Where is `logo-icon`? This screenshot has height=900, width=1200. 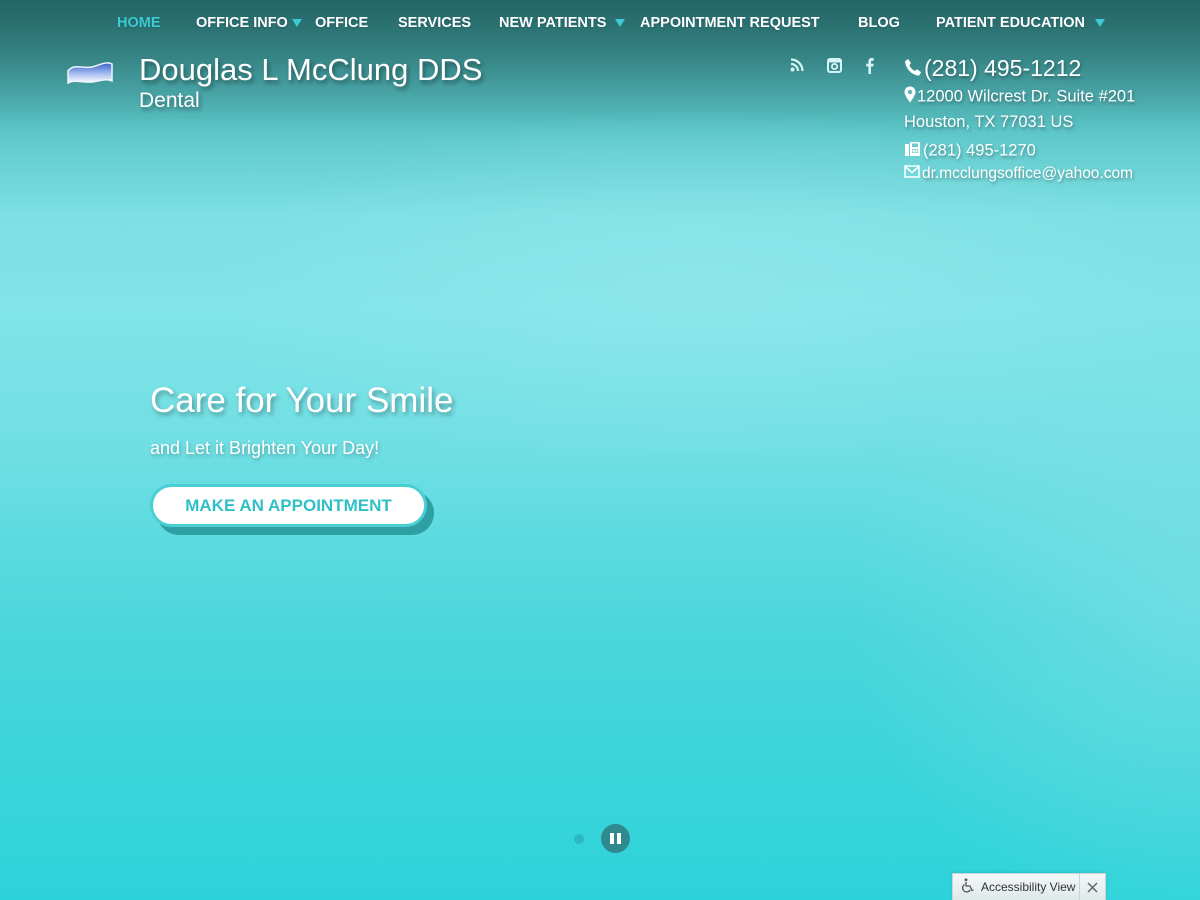 logo-icon is located at coordinates (90, 72).